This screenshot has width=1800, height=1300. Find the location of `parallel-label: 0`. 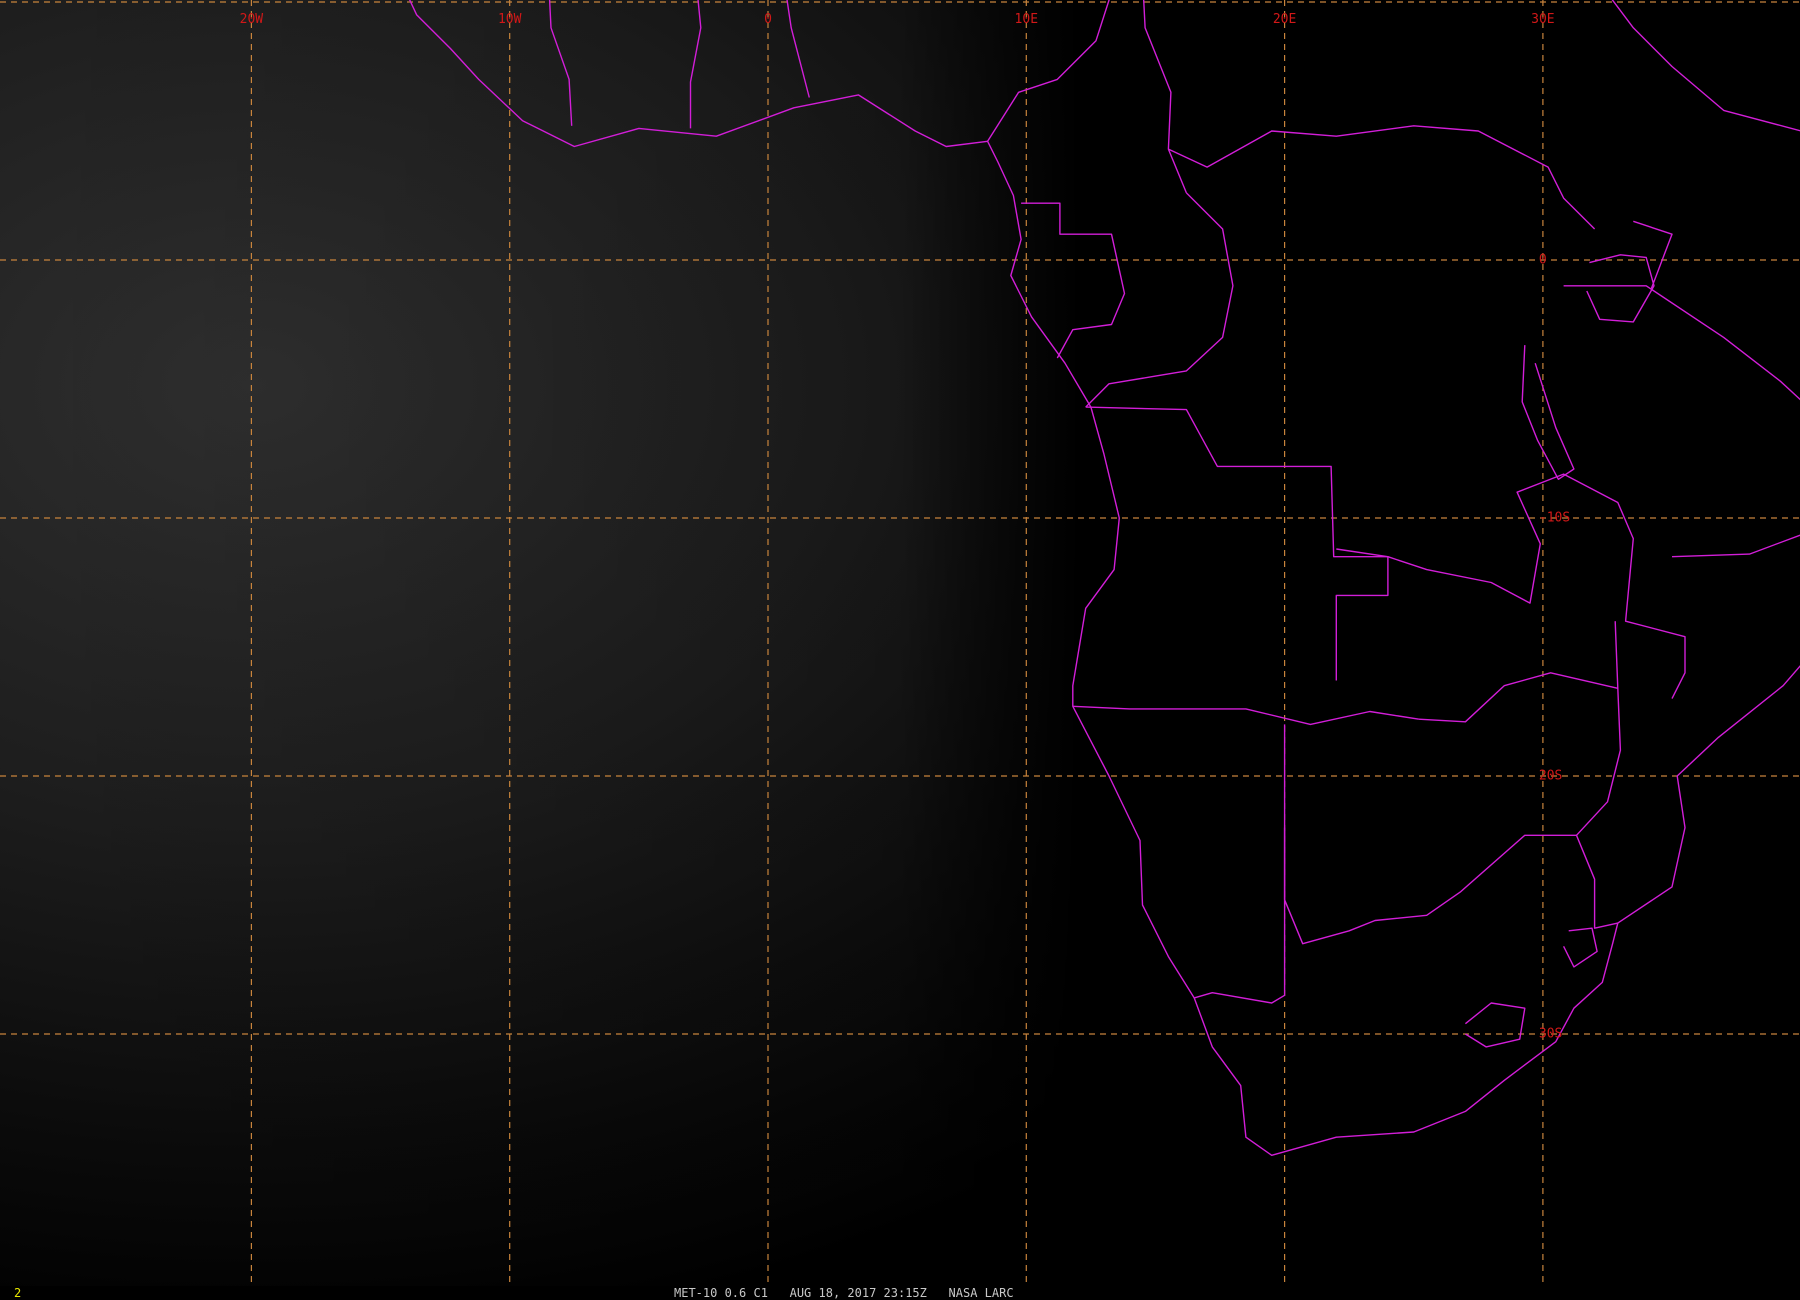

parallel-label: 0 is located at coordinates (1542, 260).